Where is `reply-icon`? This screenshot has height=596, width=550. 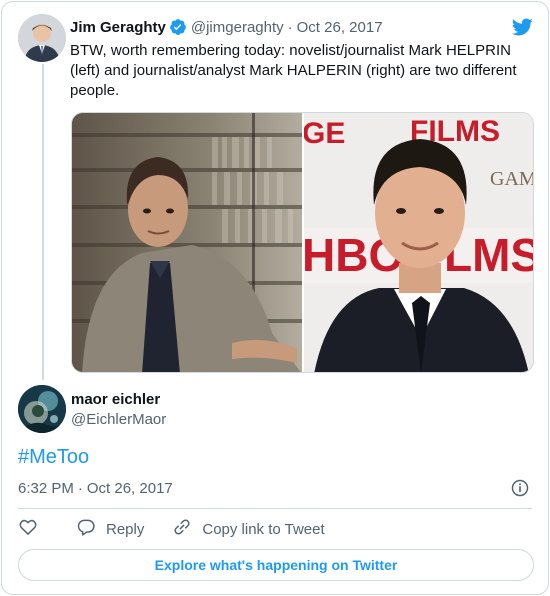
reply-icon is located at coordinates (91, 529).